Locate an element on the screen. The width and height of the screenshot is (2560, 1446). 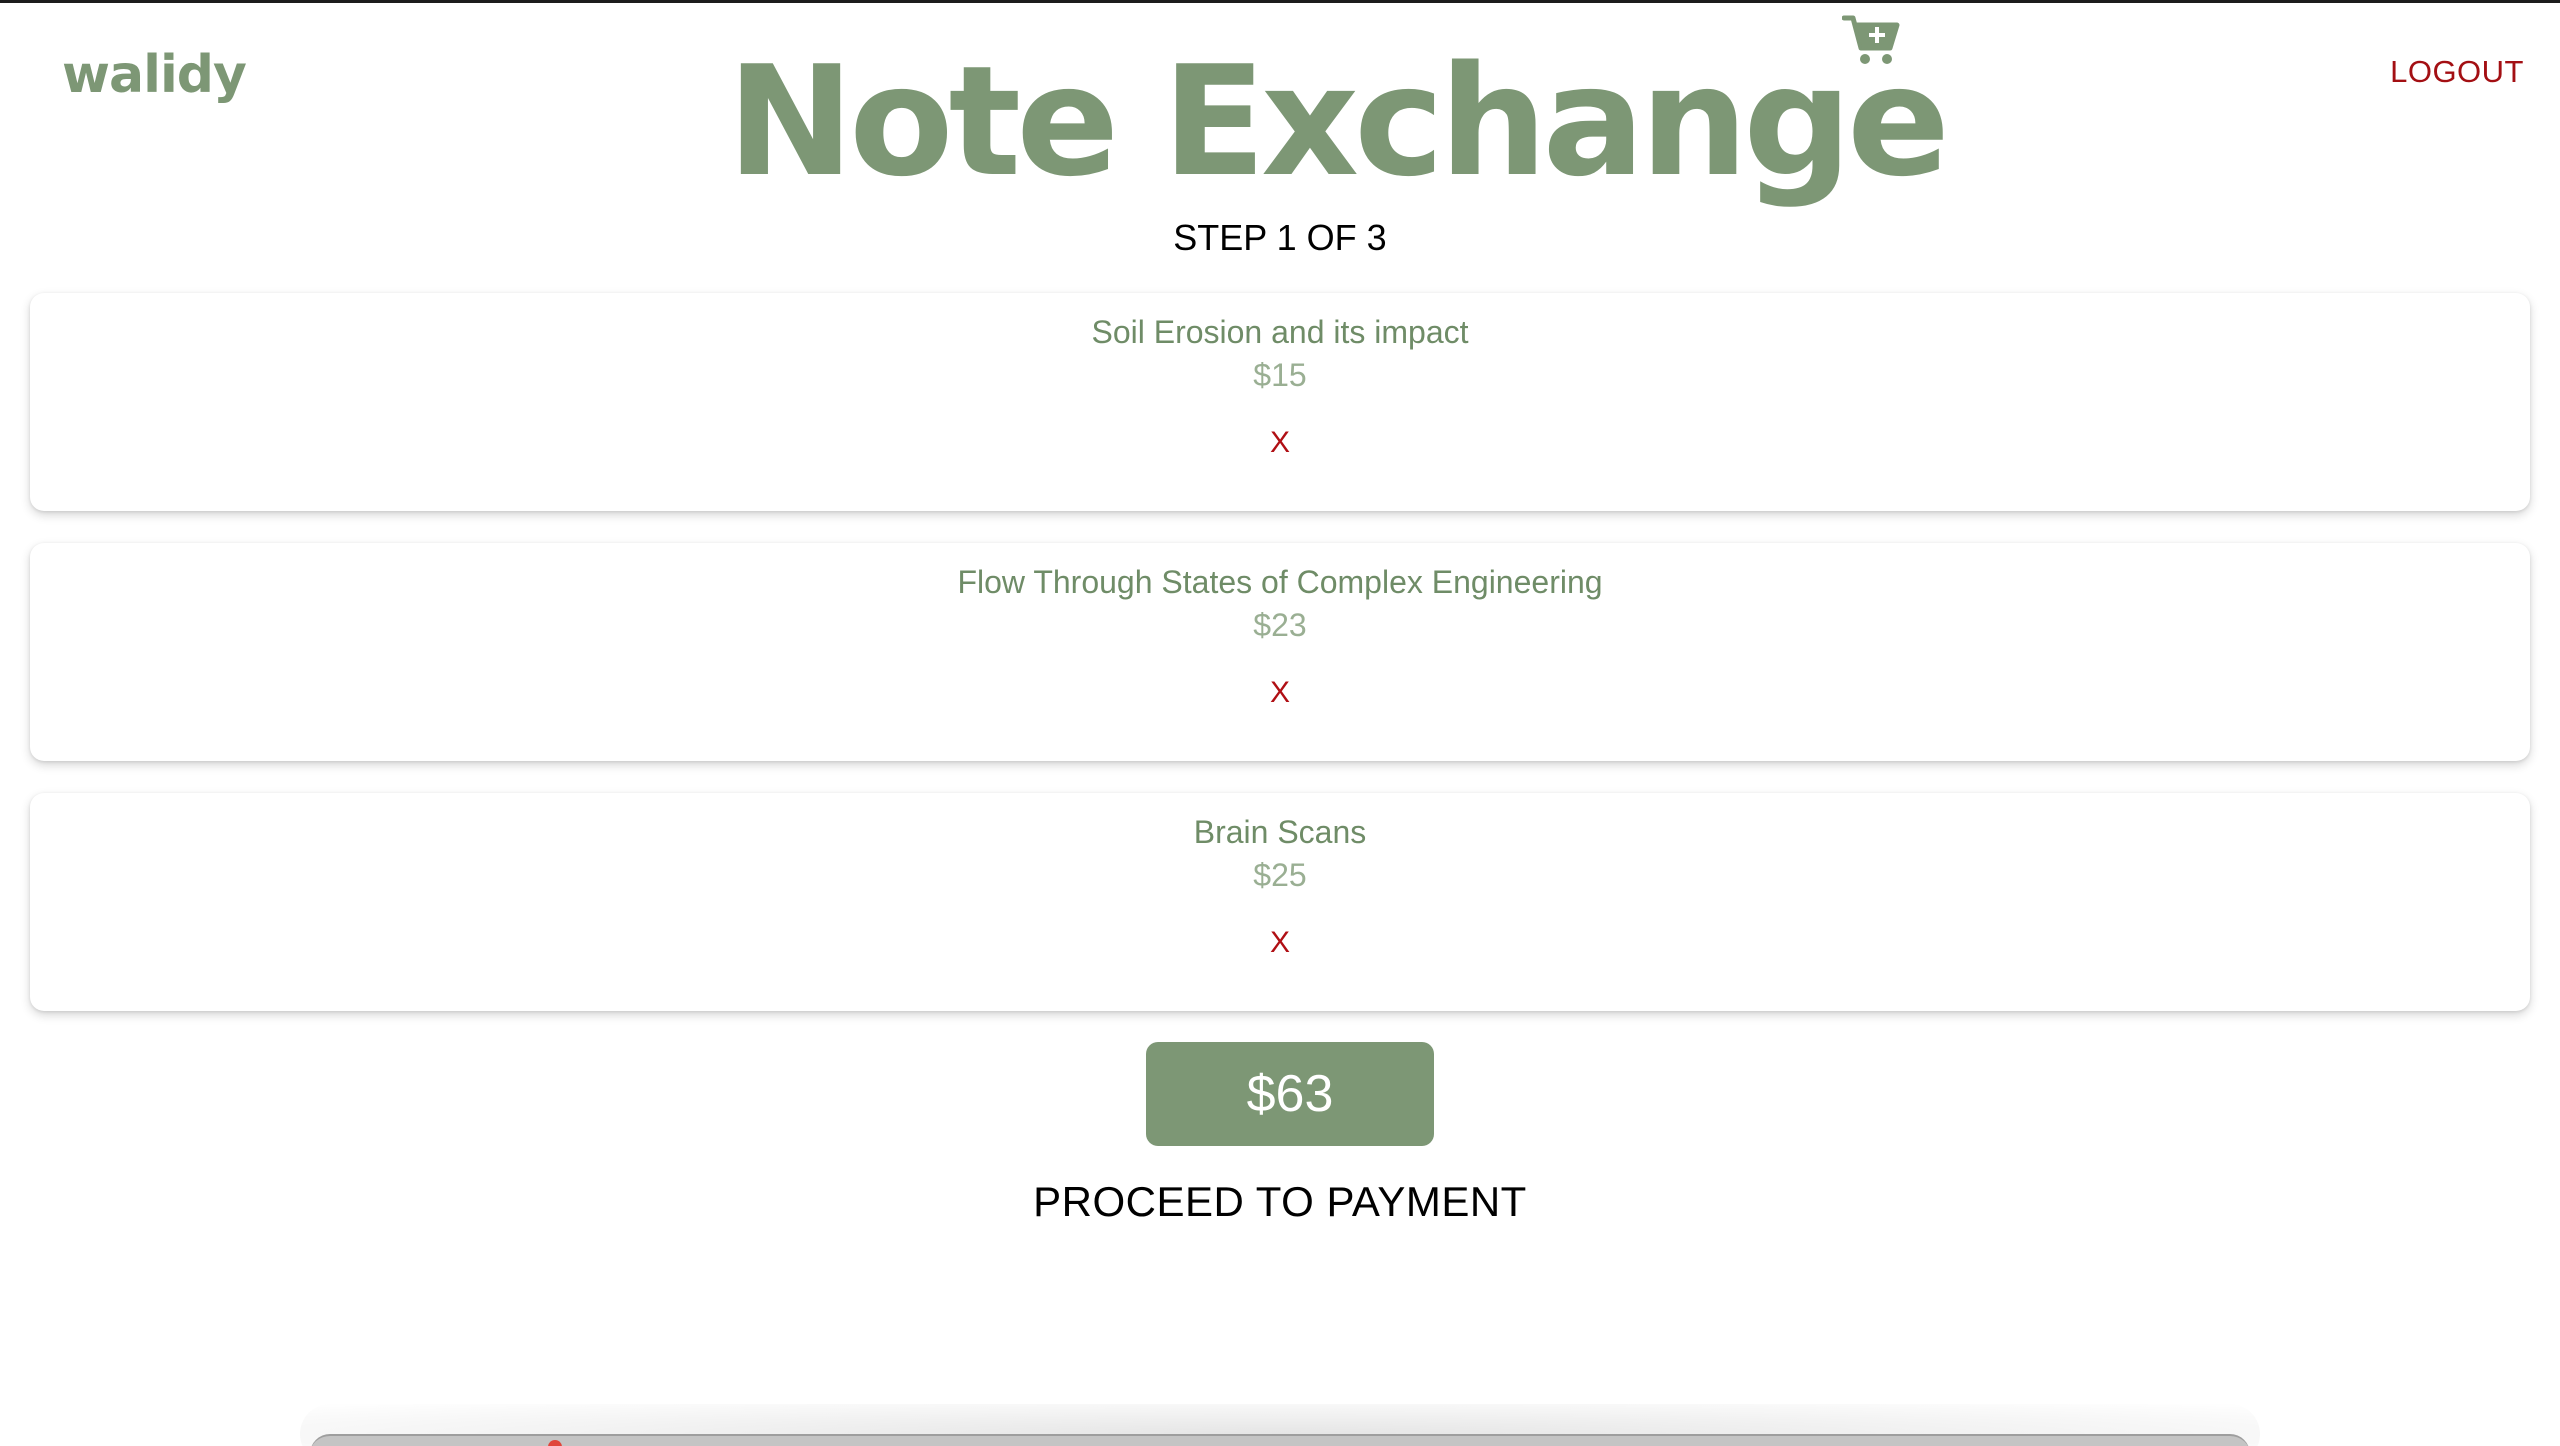
cart-item-price: $23 is located at coordinates (1280, 625).